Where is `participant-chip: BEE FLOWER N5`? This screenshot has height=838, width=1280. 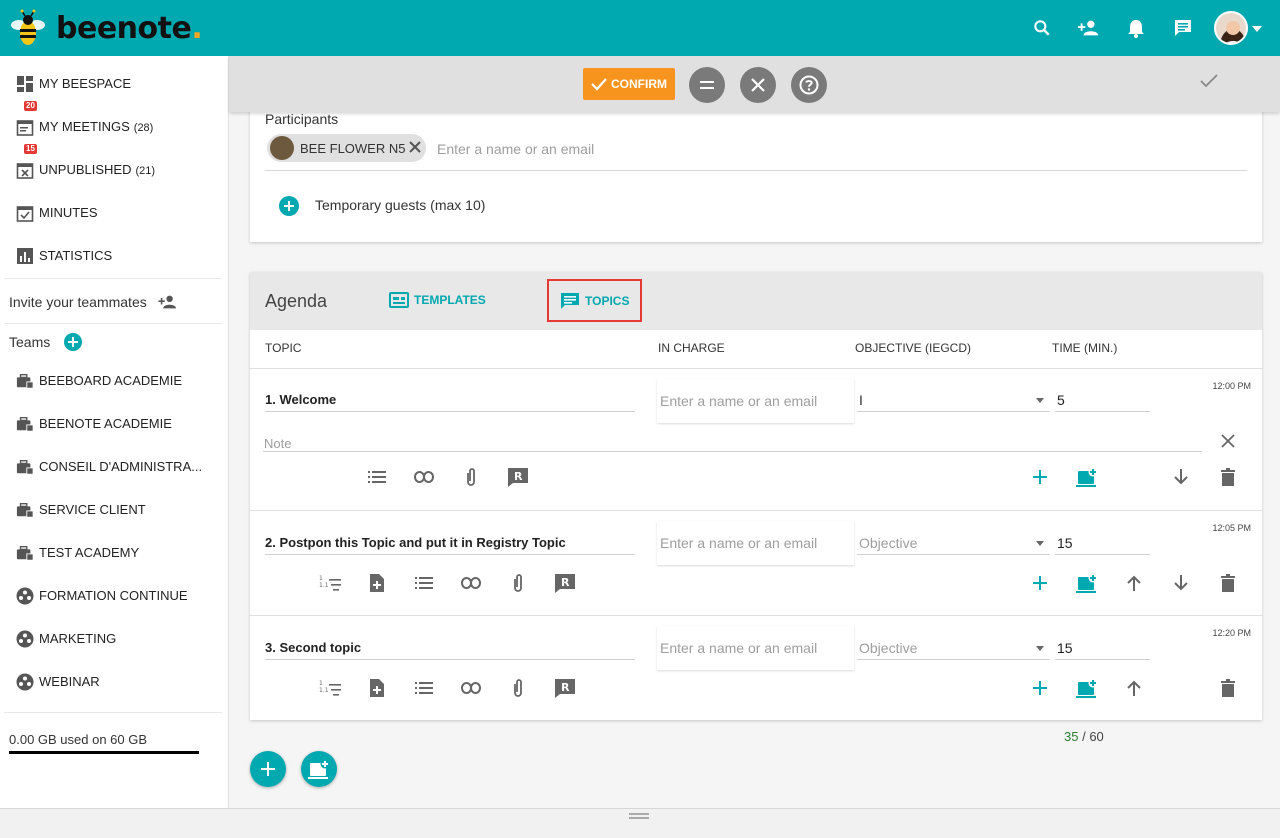 participant-chip: BEE FLOWER N5 is located at coordinates (347, 148).